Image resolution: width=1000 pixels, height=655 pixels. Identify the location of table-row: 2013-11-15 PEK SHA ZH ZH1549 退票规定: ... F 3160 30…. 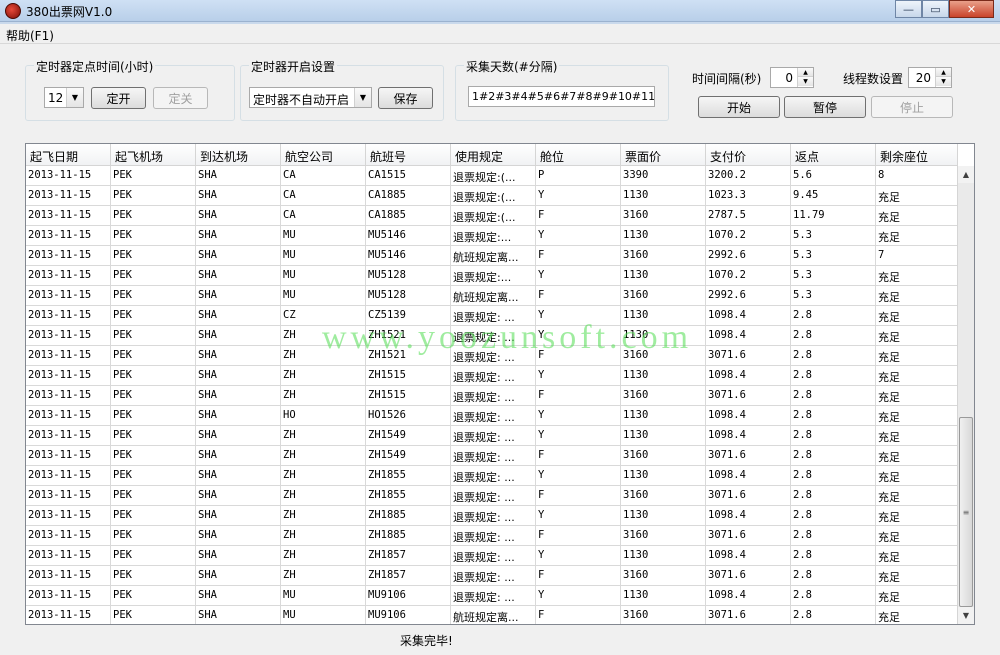
(492, 456).